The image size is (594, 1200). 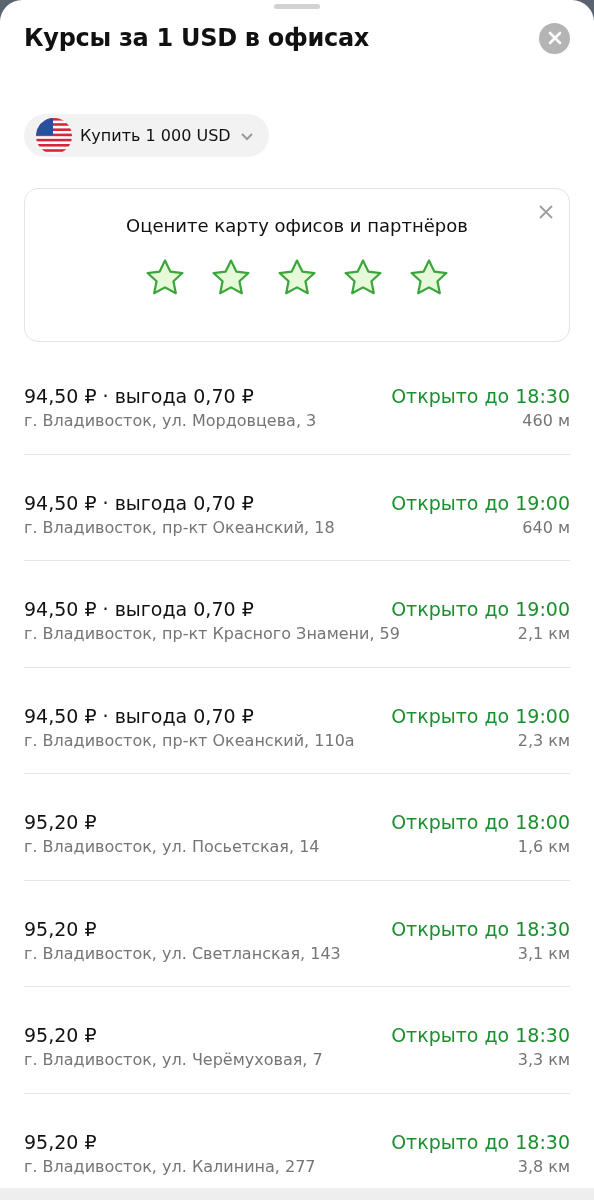 What do you see at coordinates (212, 633) in the screenshot?
I see `office-address: г. Владивосток, пр-кт Красного Знамени, 59` at bounding box center [212, 633].